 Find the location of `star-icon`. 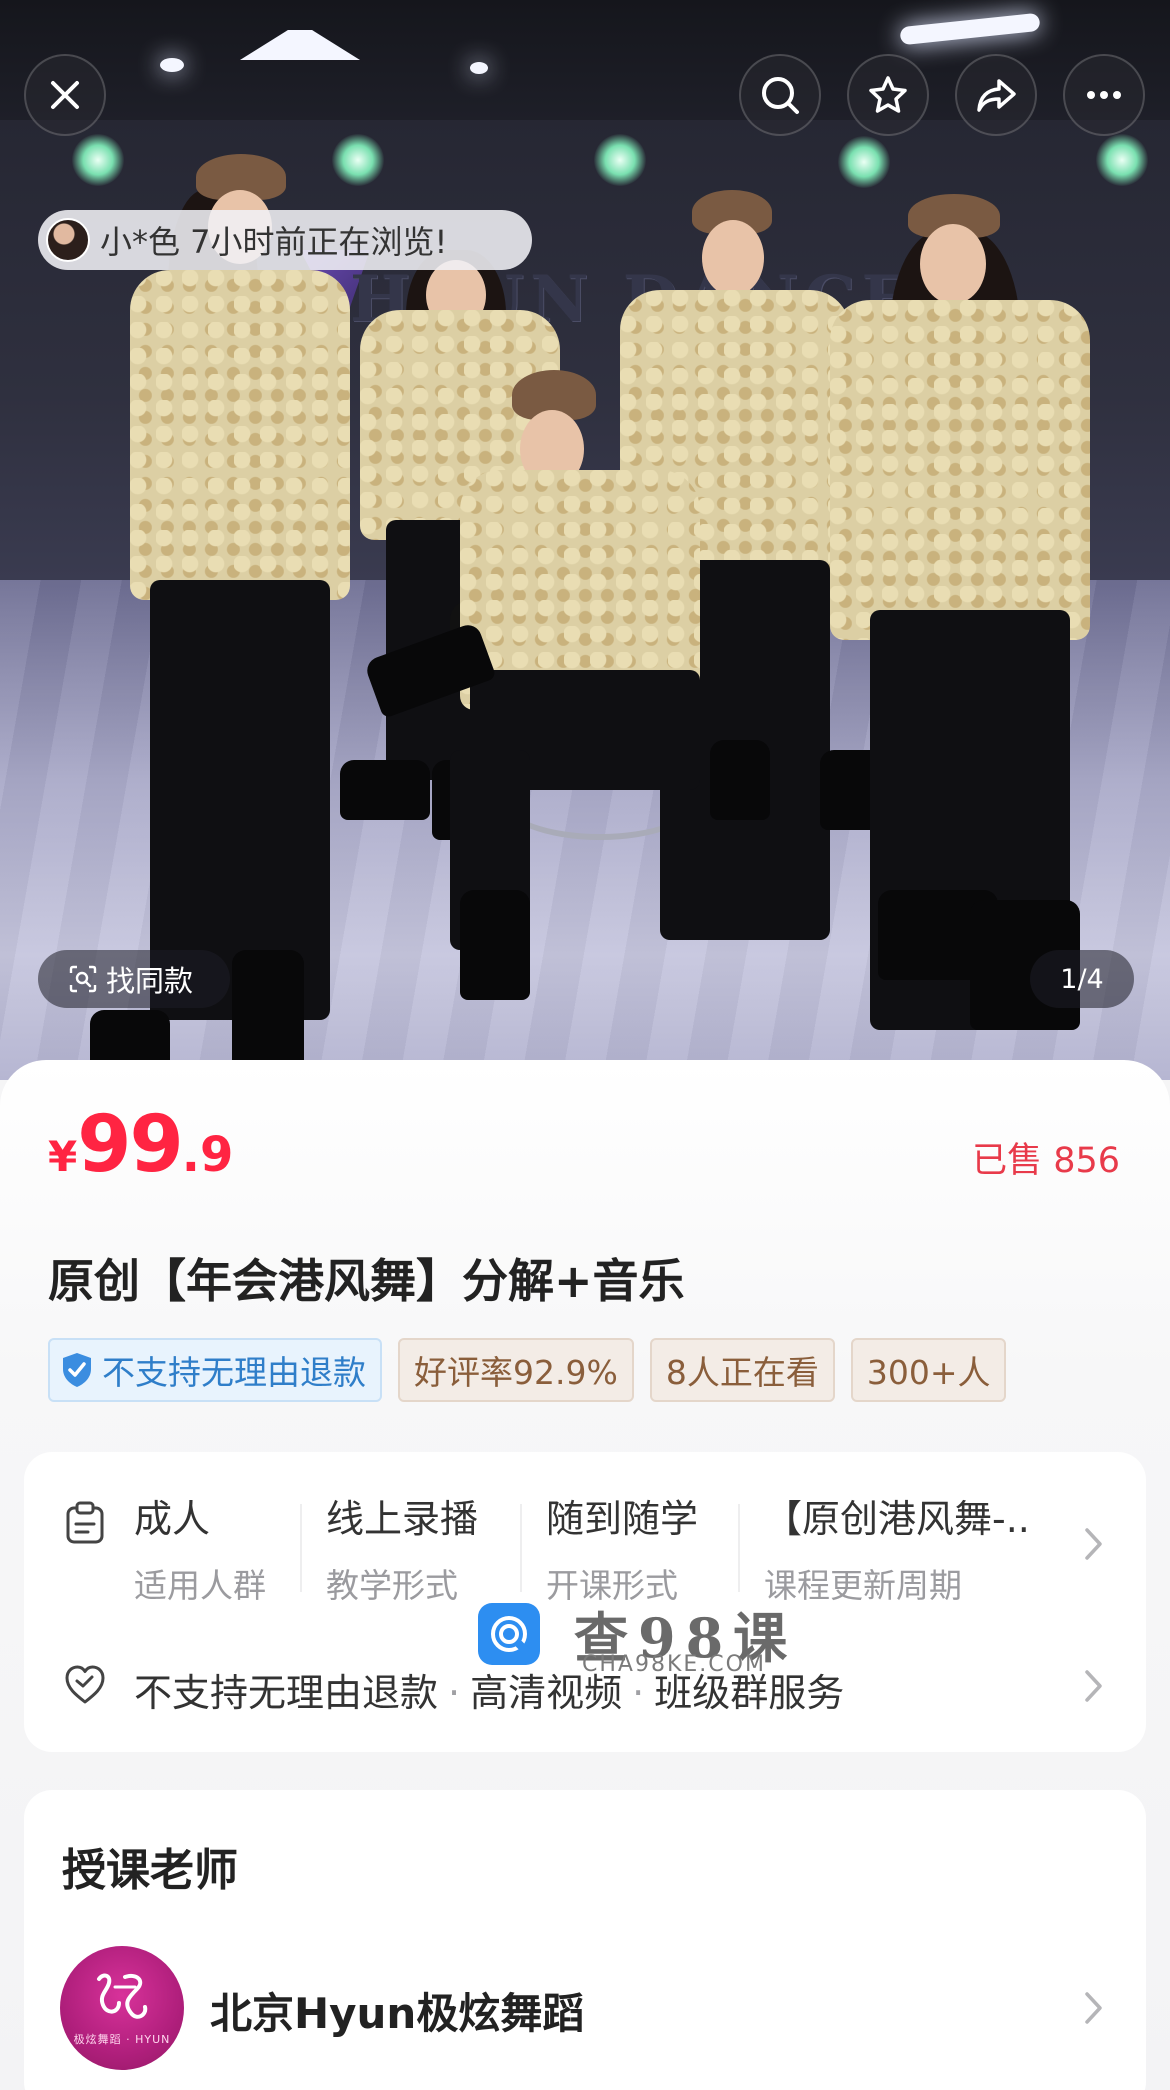

star-icon is located at coordinates (888, 94).